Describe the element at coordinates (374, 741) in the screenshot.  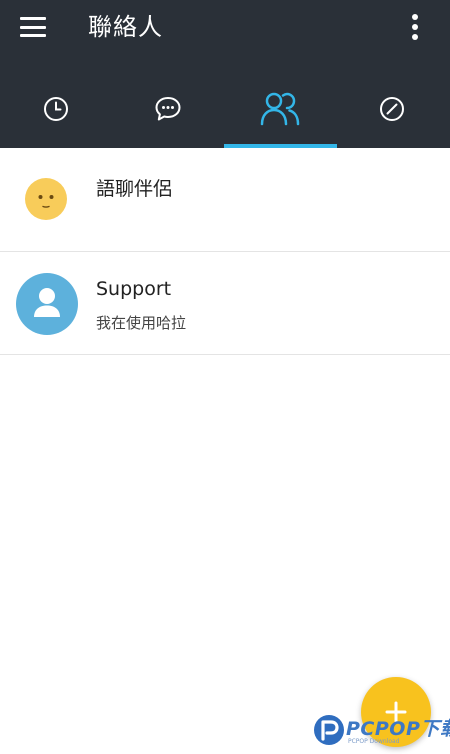
I see `watermark-subtext: PCPOP Download` at that location.